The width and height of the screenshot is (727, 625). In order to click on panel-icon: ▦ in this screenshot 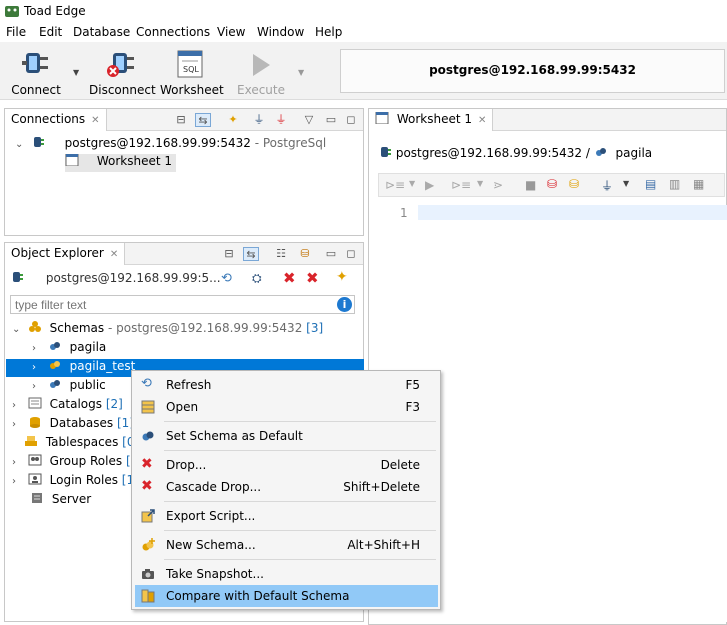, I will do `click(698, 184)`.